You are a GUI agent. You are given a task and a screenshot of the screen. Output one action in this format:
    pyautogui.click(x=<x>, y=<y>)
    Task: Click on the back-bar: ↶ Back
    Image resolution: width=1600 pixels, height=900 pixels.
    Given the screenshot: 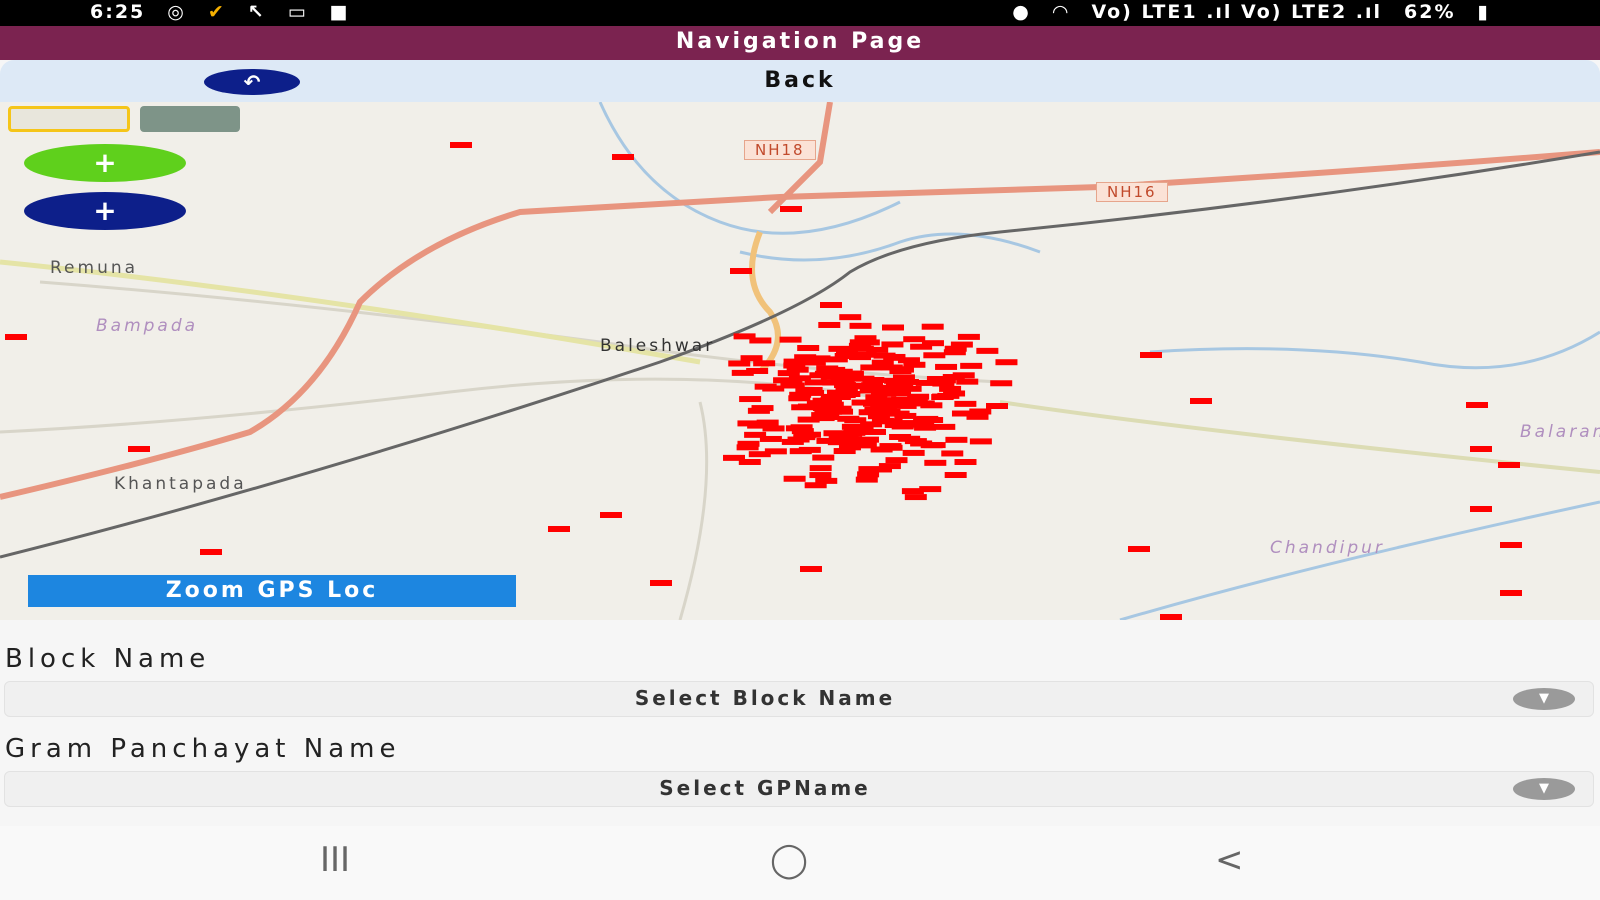 What is the action you would take?
    pyautogui.click(x=800, y=81)
    